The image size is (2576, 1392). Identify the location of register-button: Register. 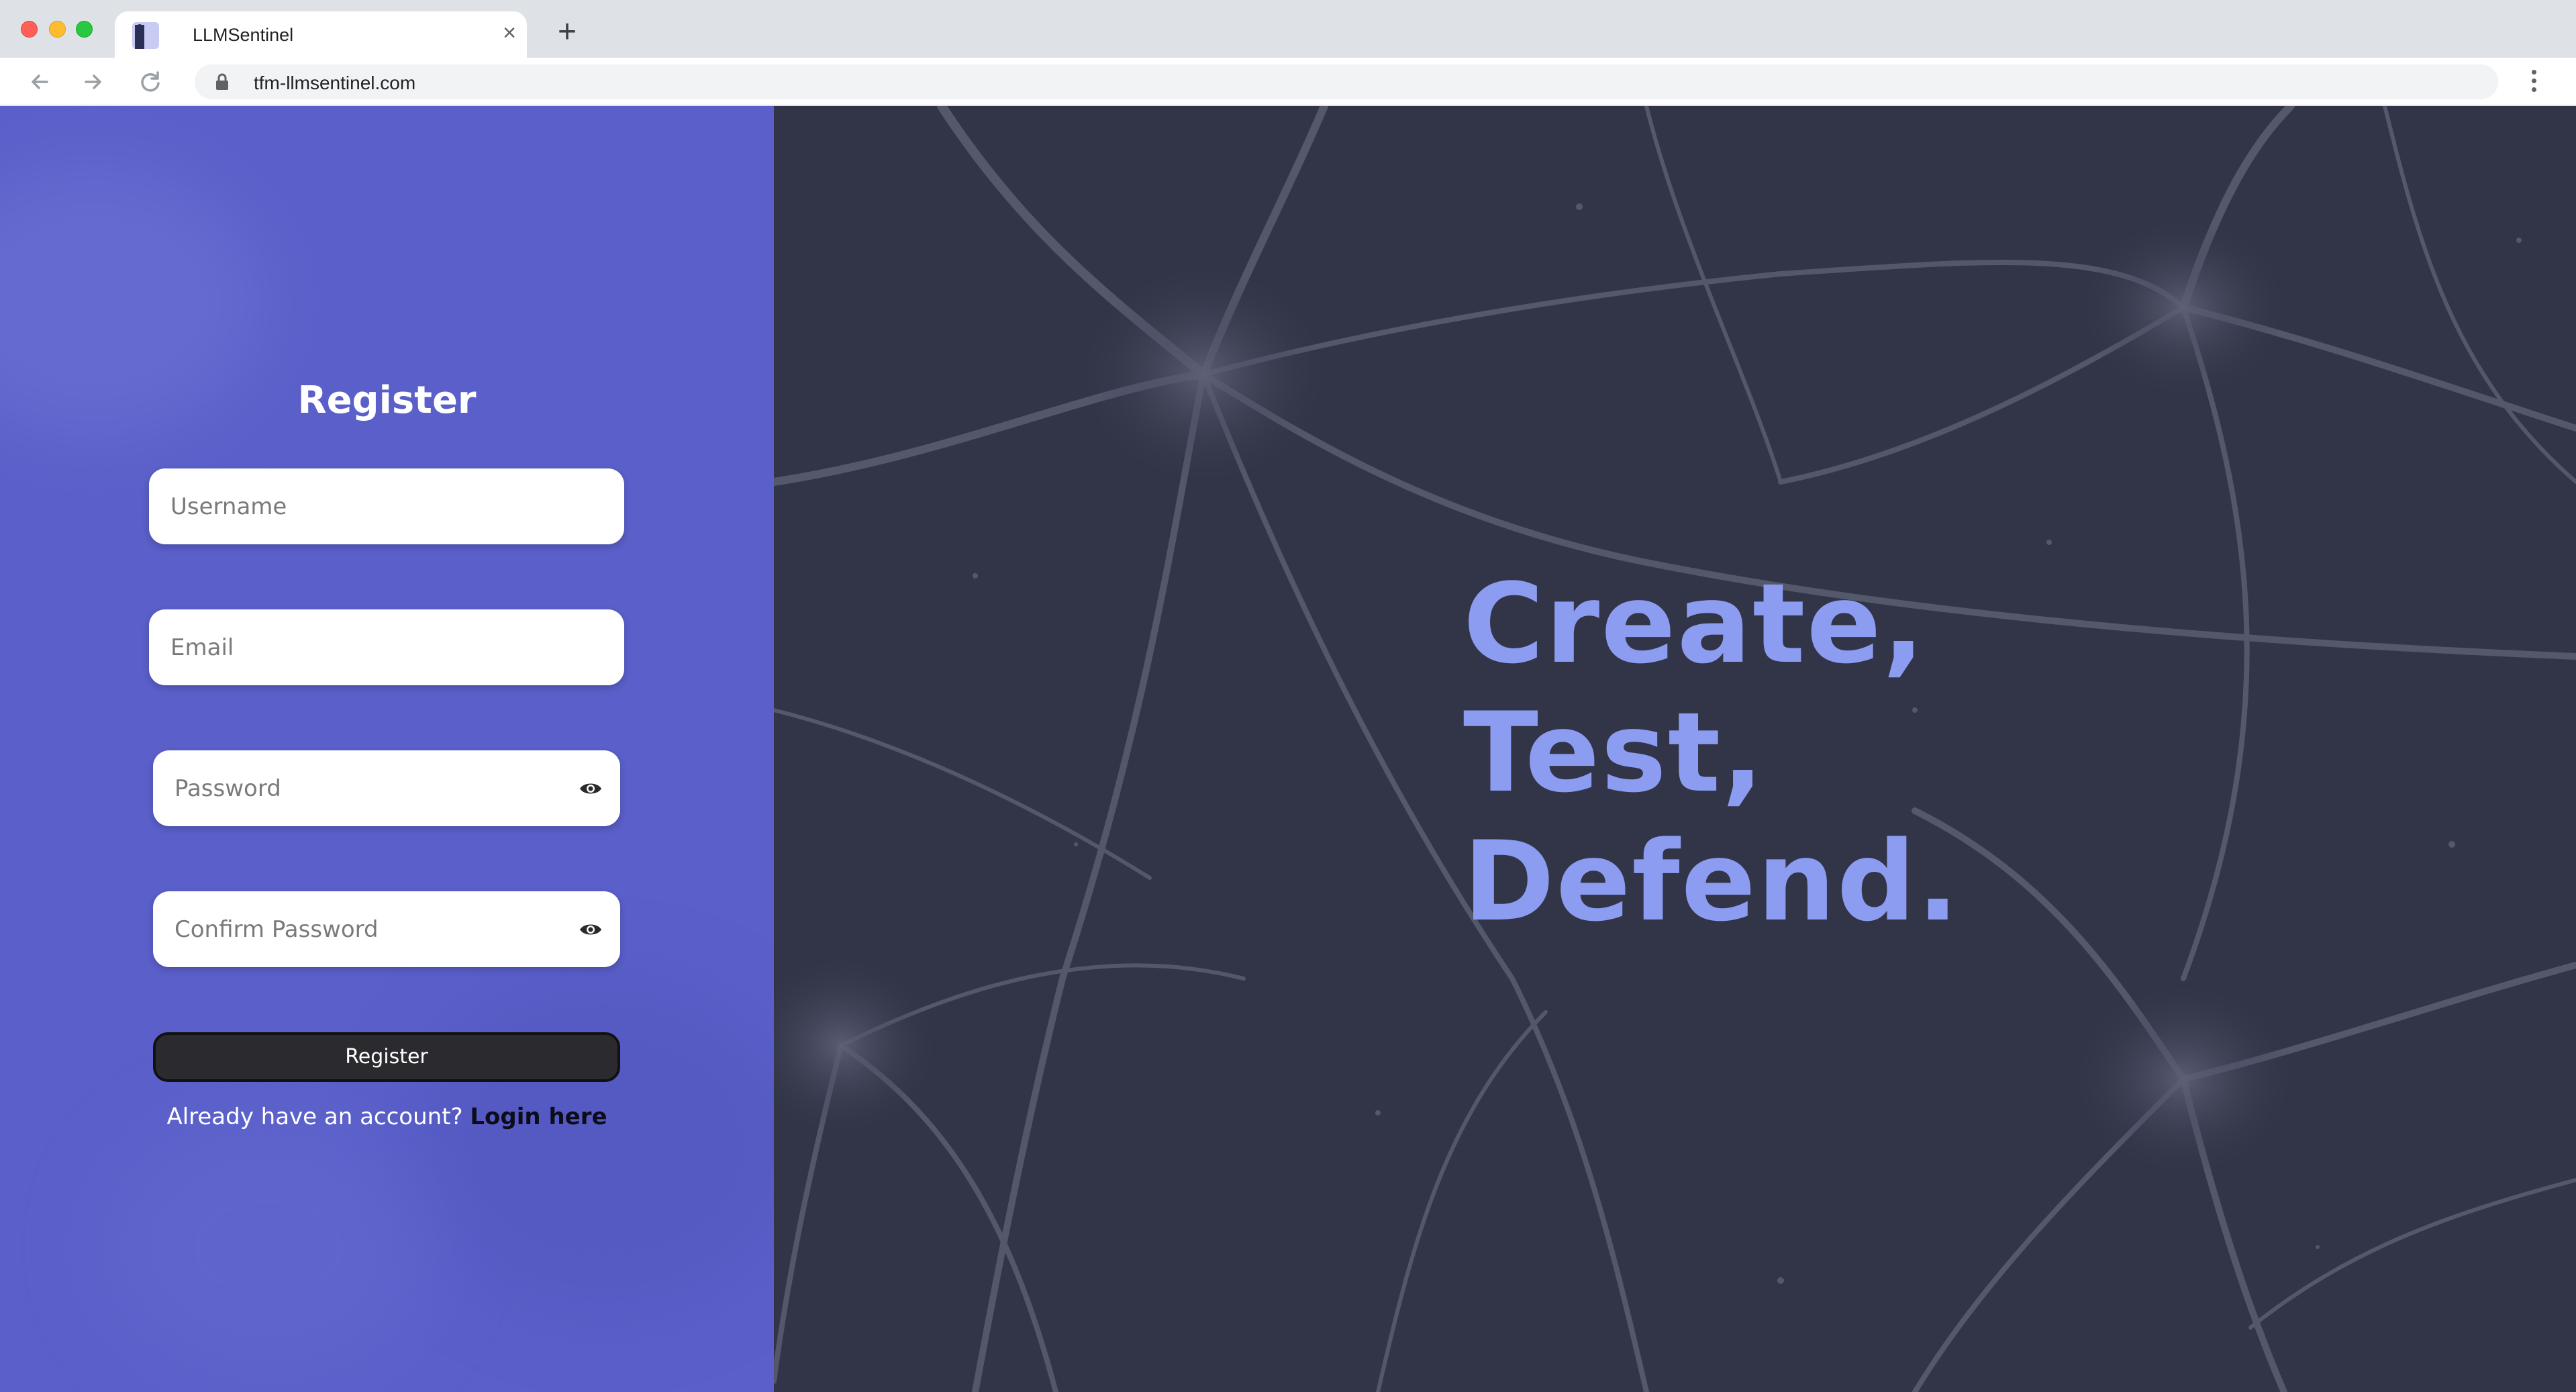
(386, 1057).